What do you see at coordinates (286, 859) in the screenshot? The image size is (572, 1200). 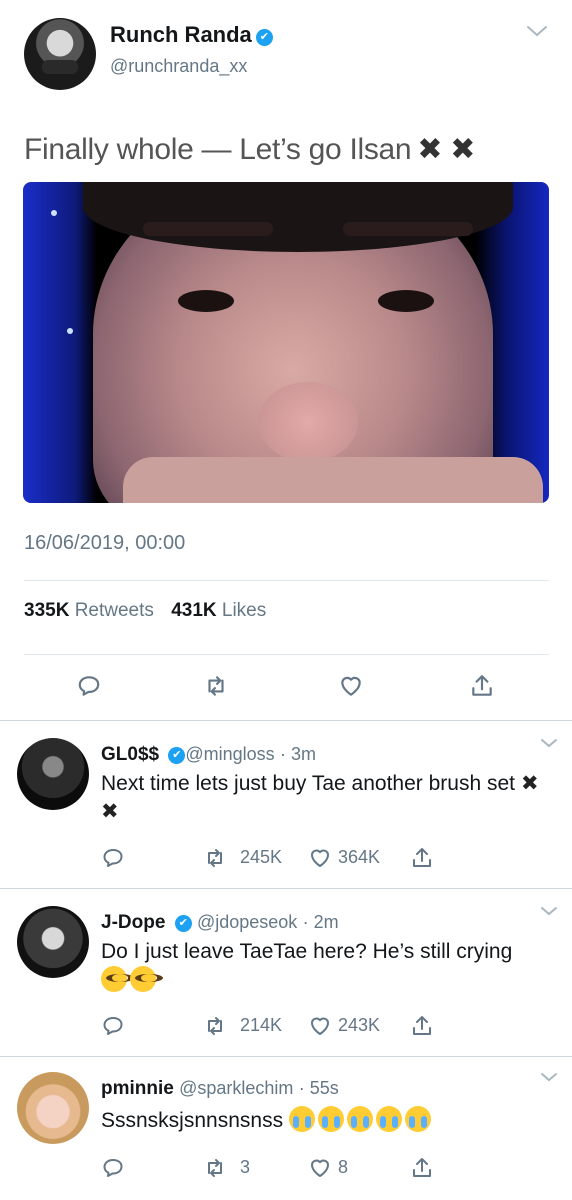 I see `reply-action-bar: 245K 364K` at bounding box center [286, 859].